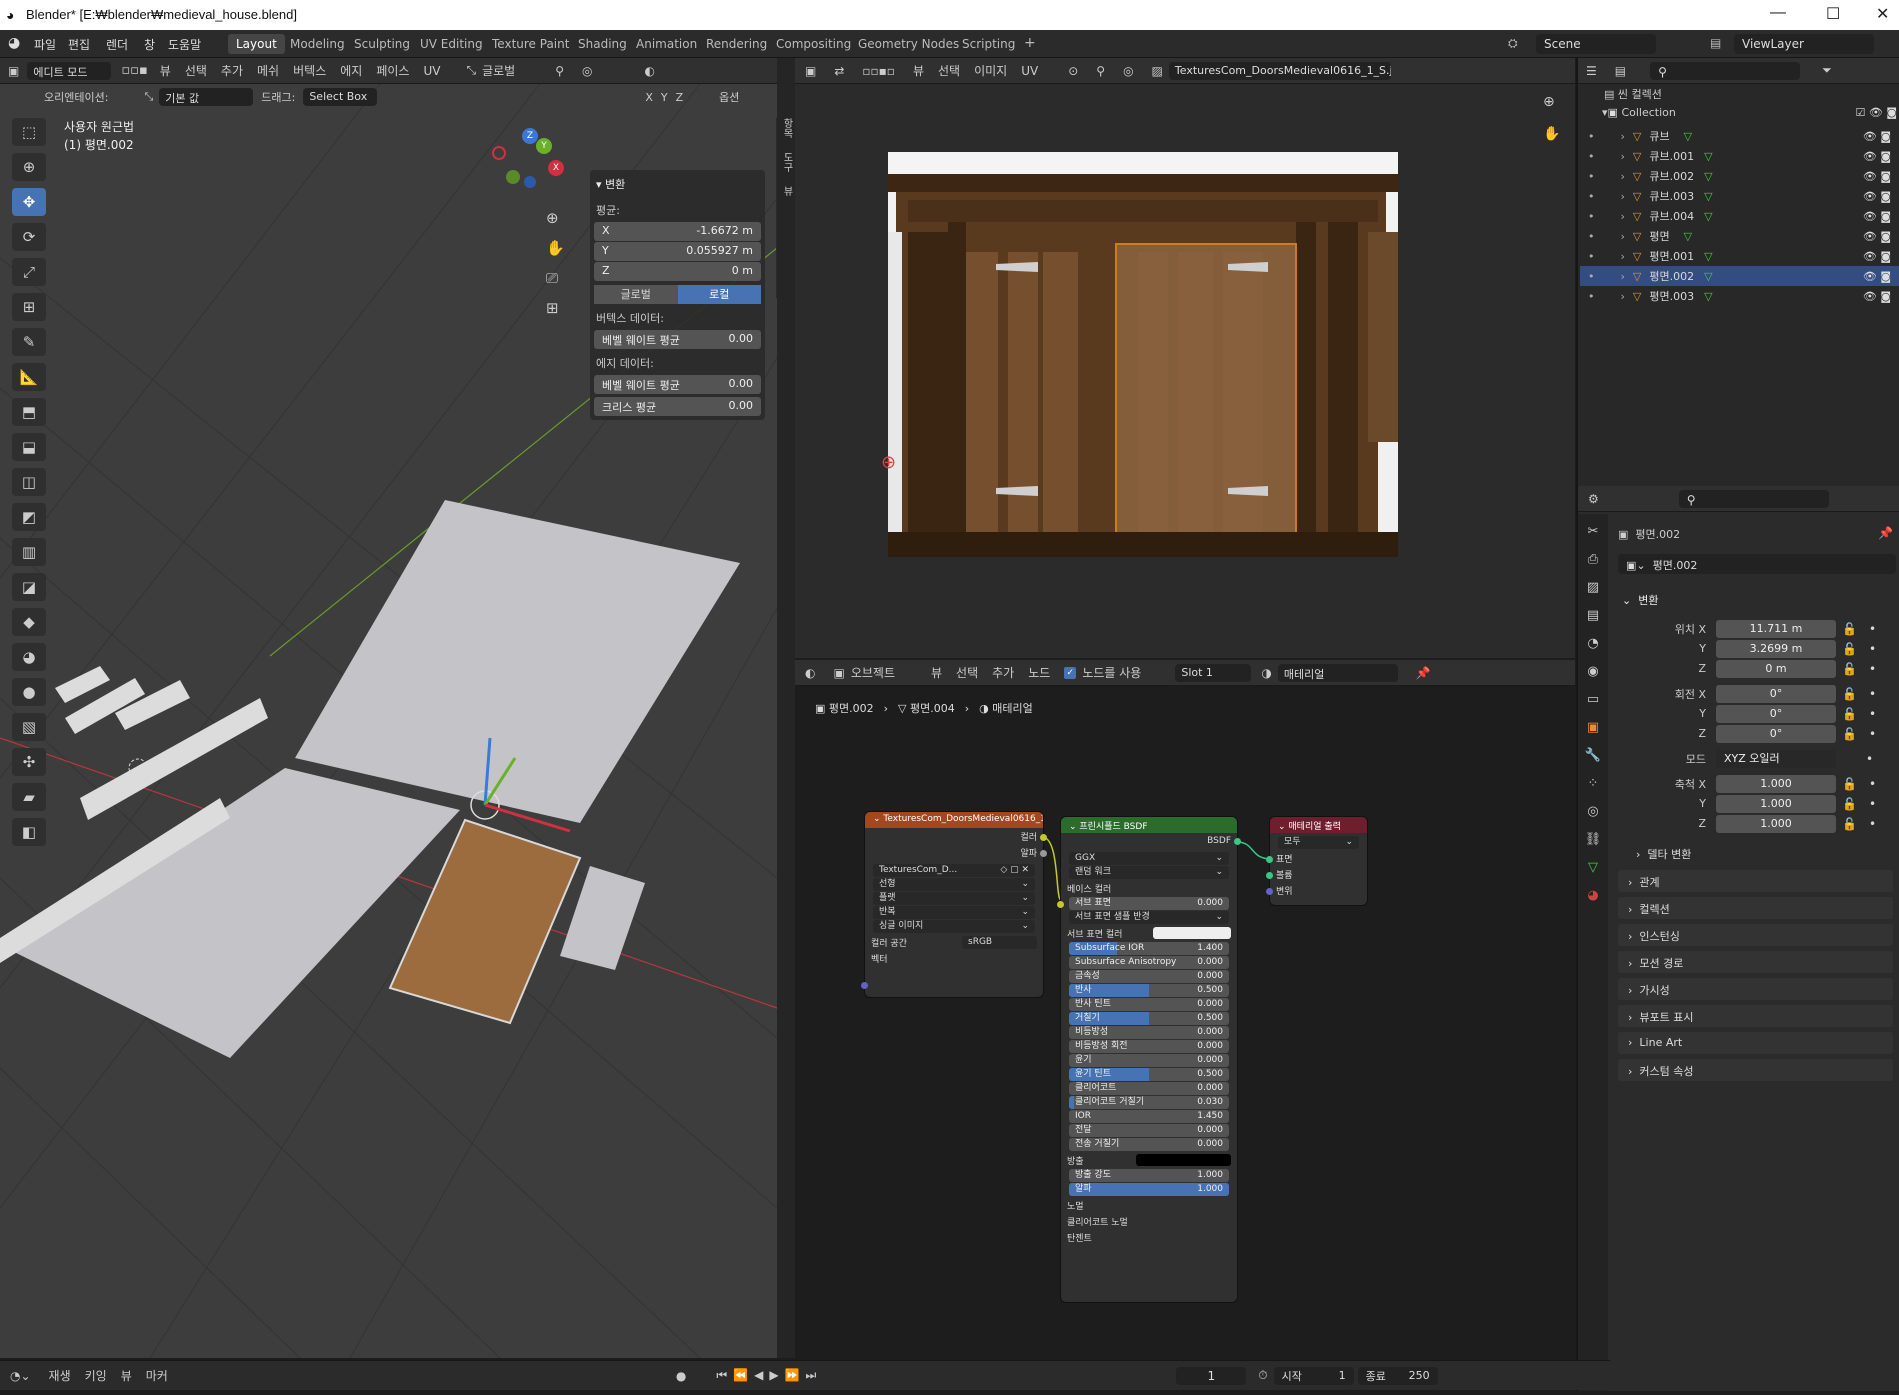  Describe the element at coordinates (317, 44) in the screenshot. I see `workspace-tab-modeling: Modeling` at that location.